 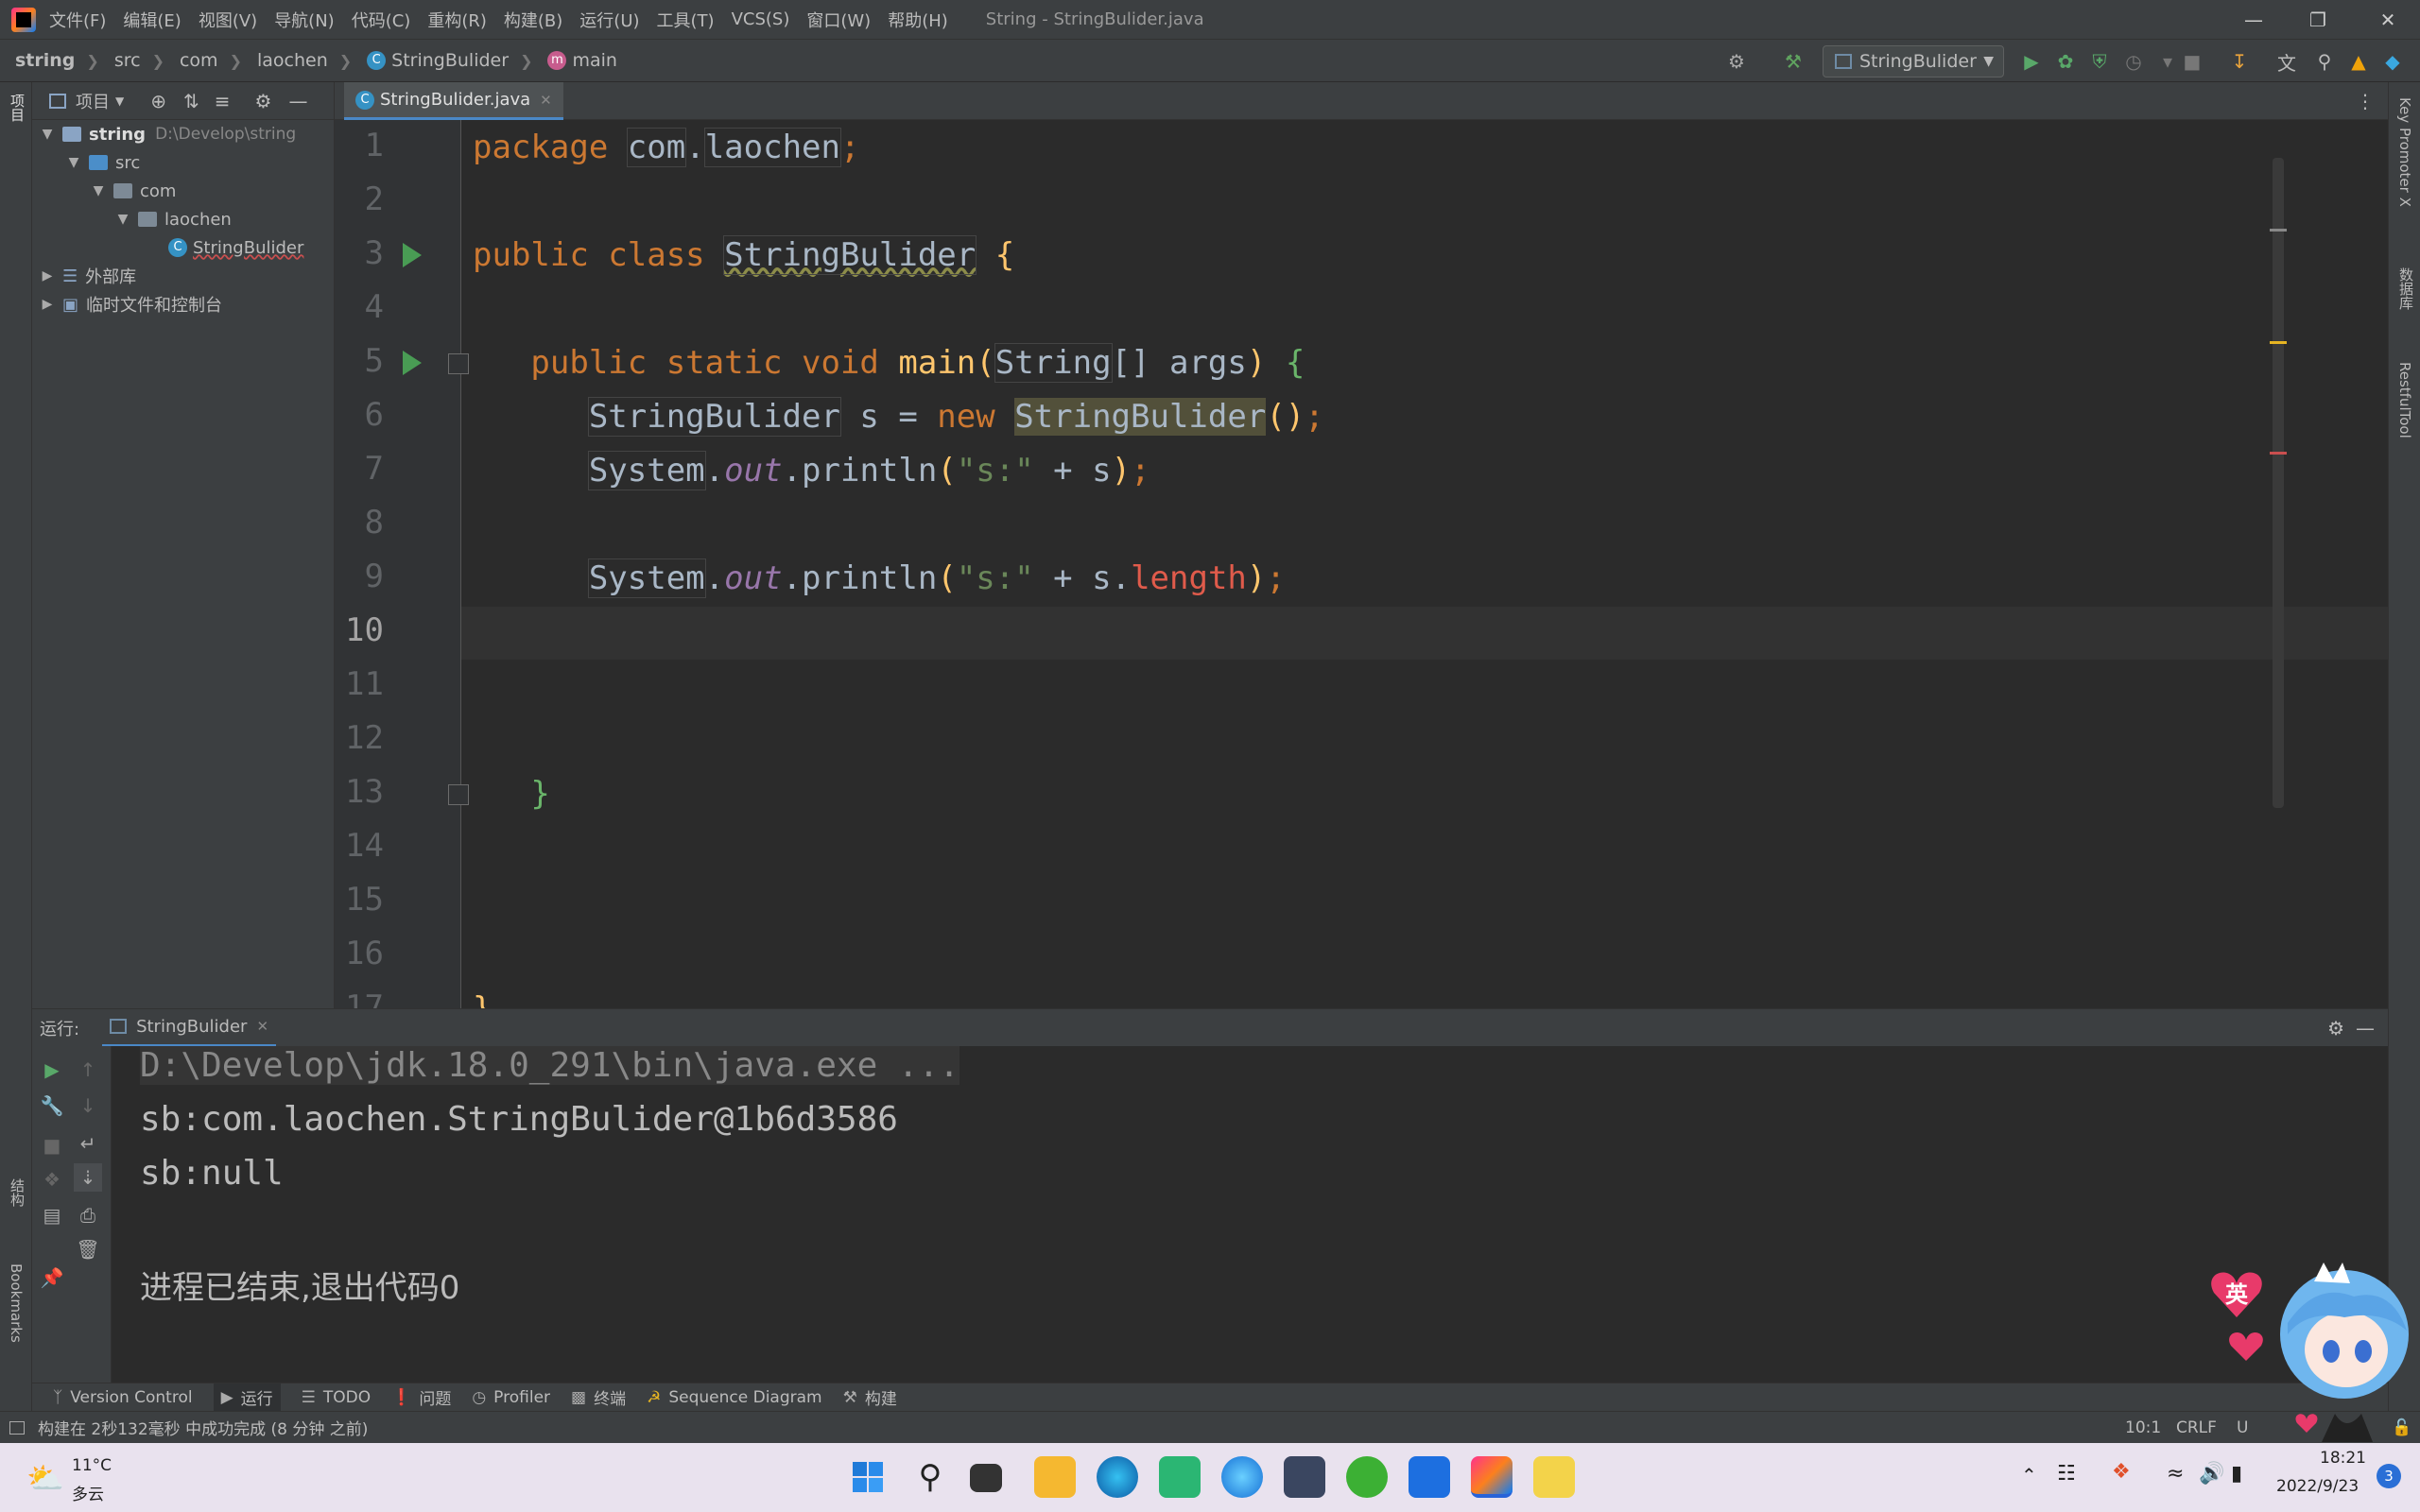 I want to click on weather-temp: 11°C, so click(x=92, y=1465).